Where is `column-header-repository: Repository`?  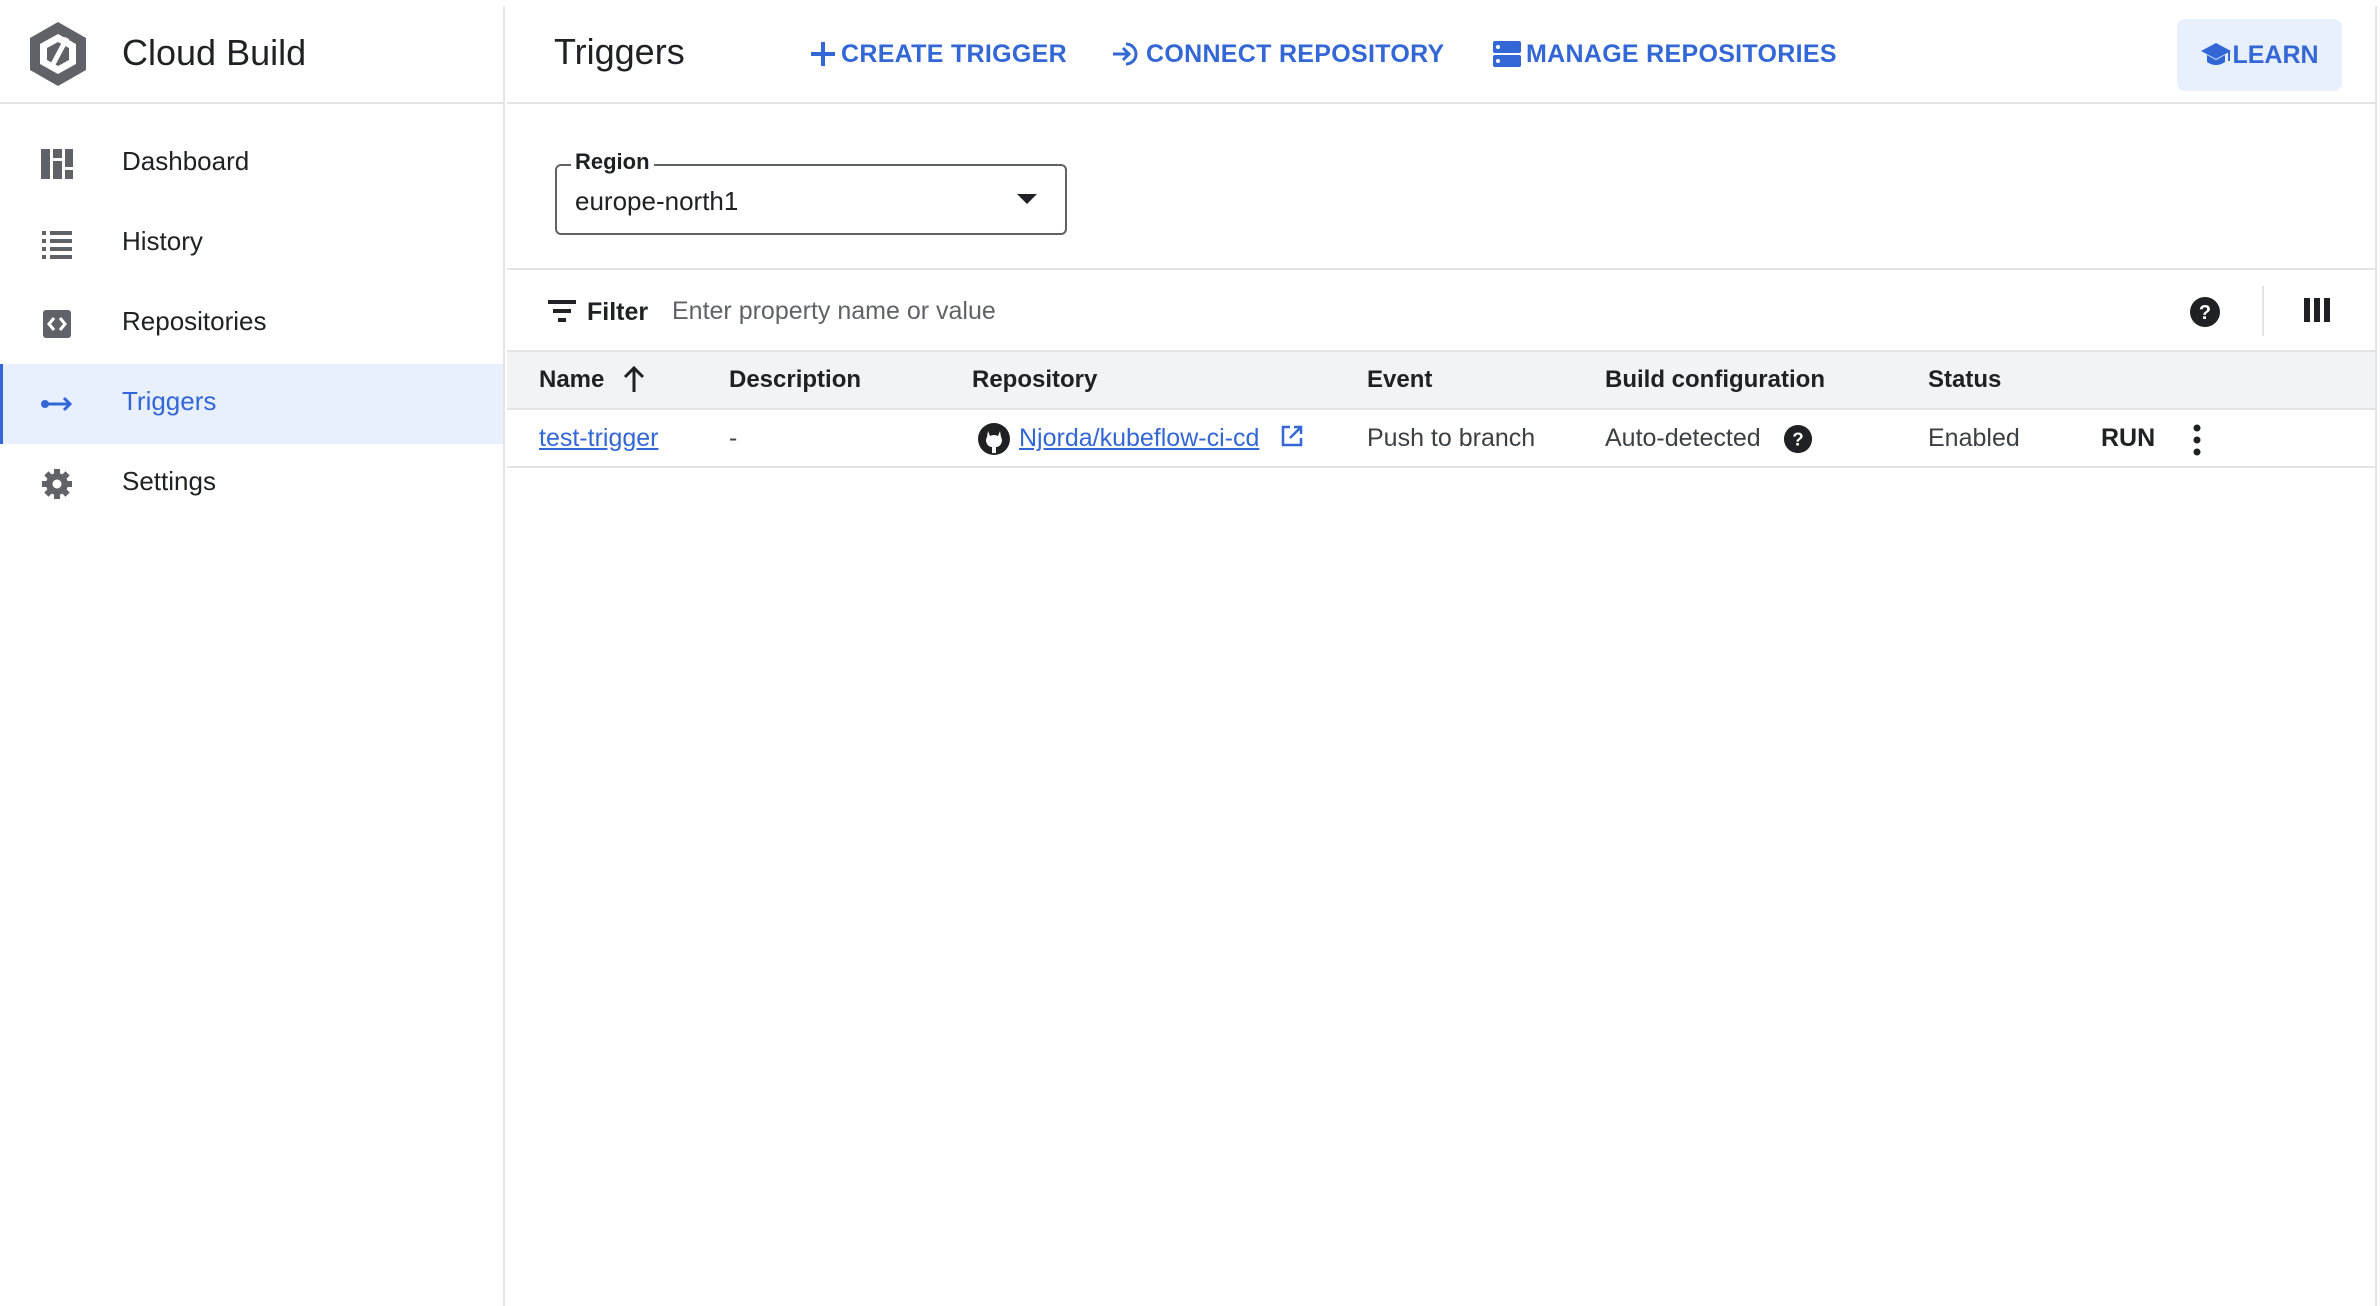 column-header-repository: Repository is located at coordinates (1035, 379).